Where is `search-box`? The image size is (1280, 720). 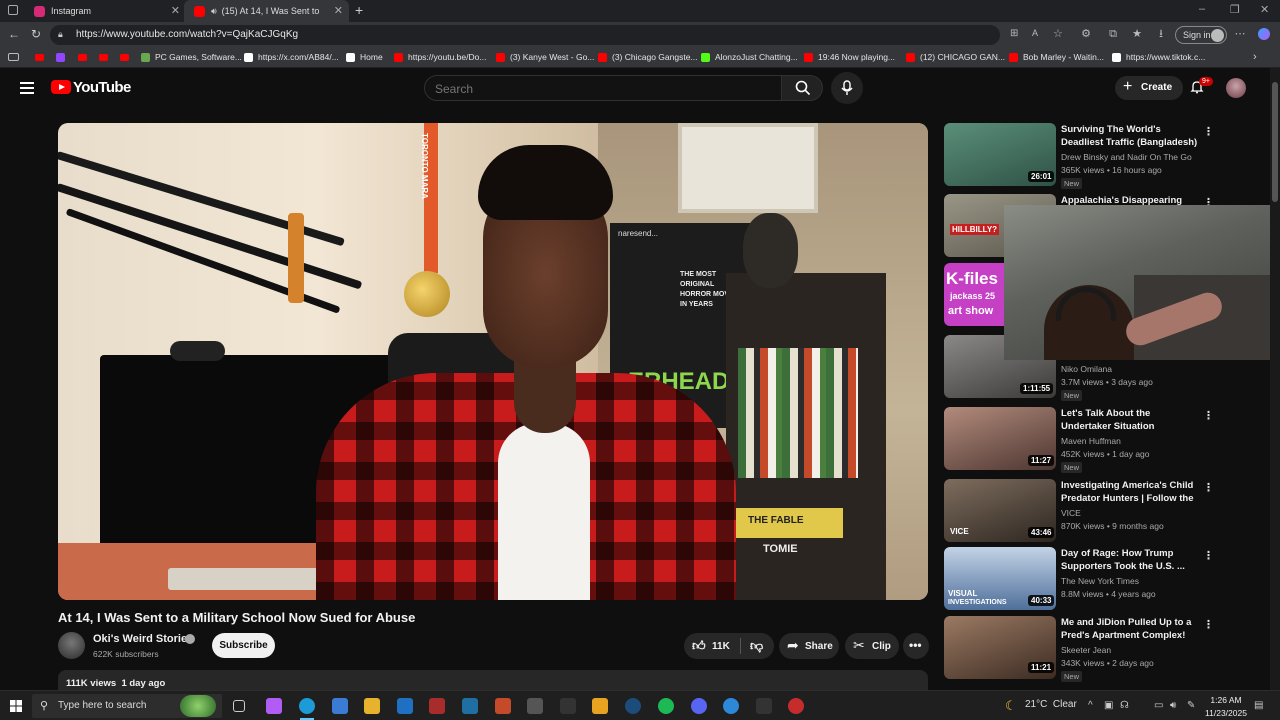 search-box is located at coordinates (603, 88).